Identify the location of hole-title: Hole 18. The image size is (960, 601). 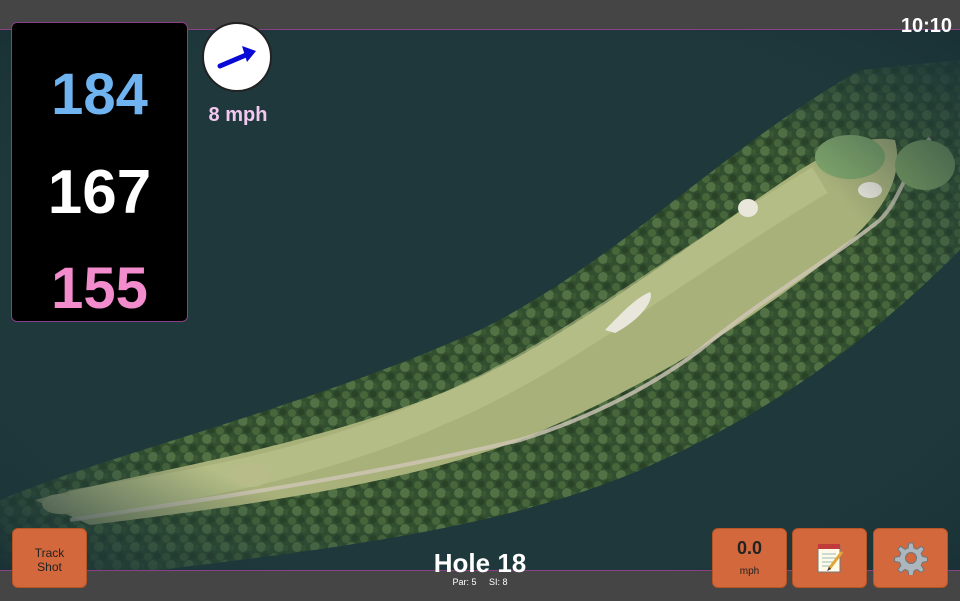
(480, 563).